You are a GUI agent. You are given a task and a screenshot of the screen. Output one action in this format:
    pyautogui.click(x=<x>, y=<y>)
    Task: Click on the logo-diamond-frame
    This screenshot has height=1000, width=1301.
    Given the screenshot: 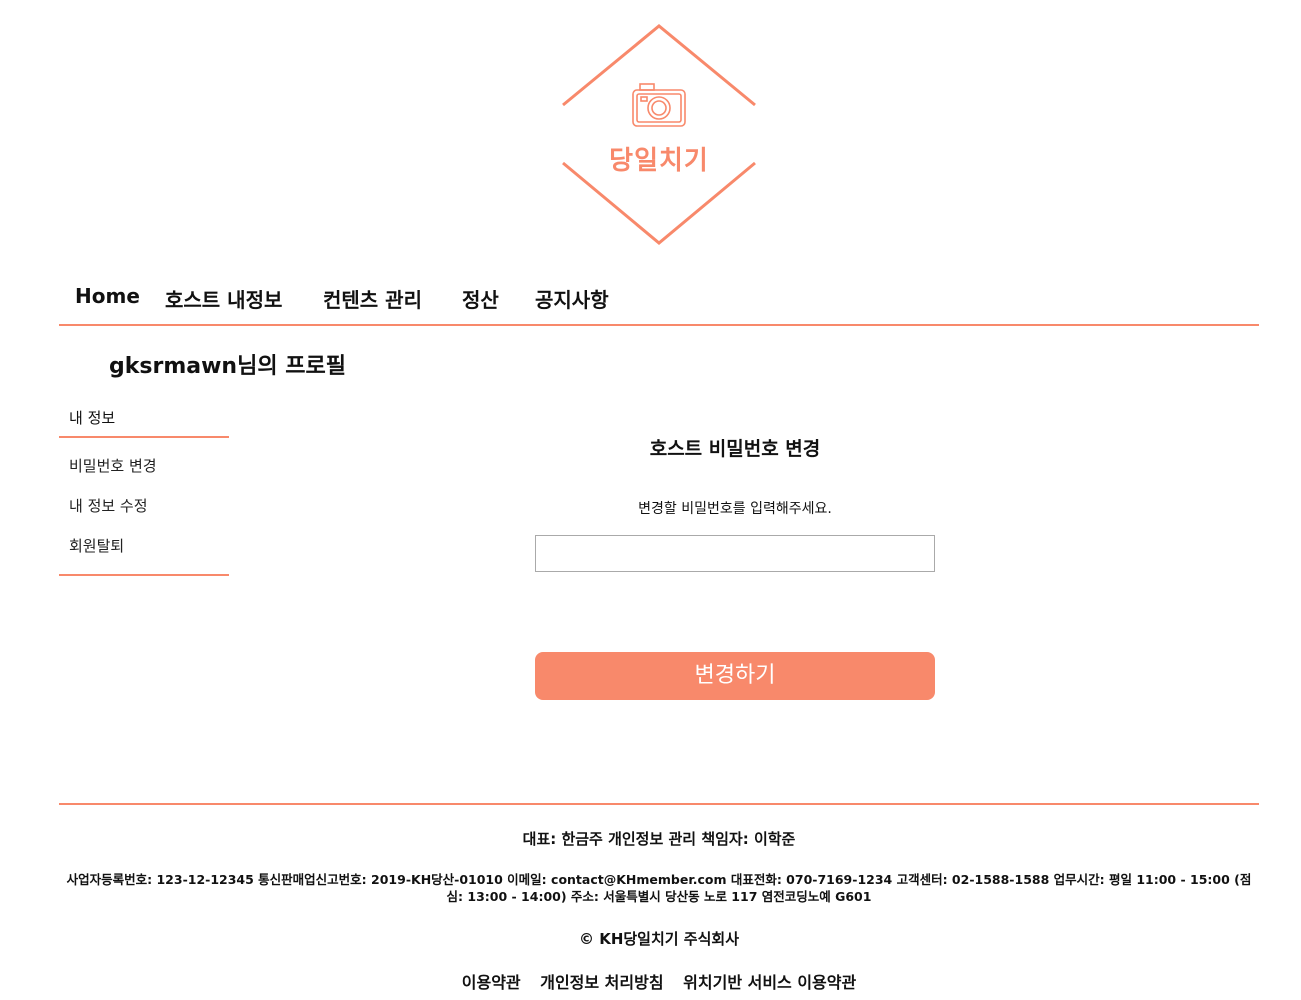 What is the action you would take?
    pyautogui.click(x=659, y=134)
    